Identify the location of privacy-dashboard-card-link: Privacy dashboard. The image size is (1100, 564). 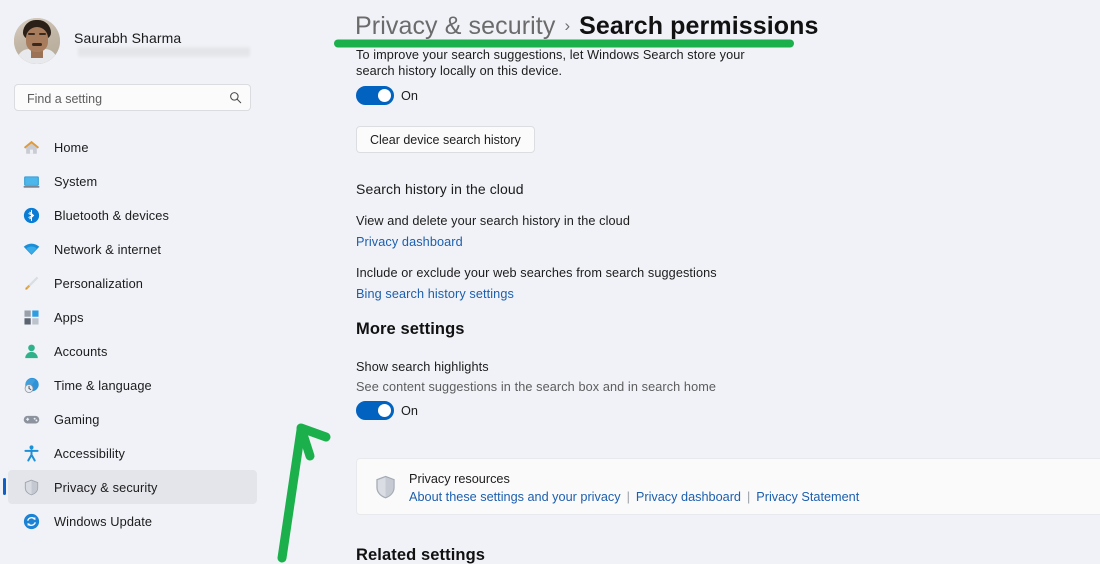
(688, 497).